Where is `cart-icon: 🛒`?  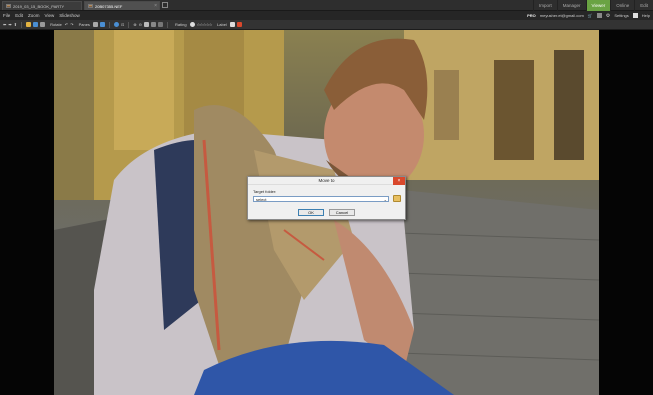
cart-icon: 🛒 is located at coordinates (590, 15).